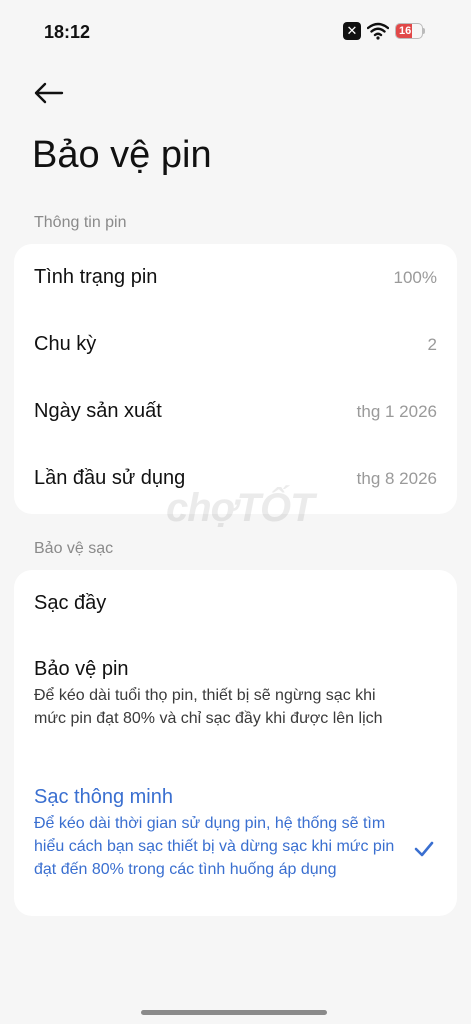 Image resolution: width=471 pixels, height=1024 pixels. I want to click on row-label: Chu kỳ, so click(65, 344).